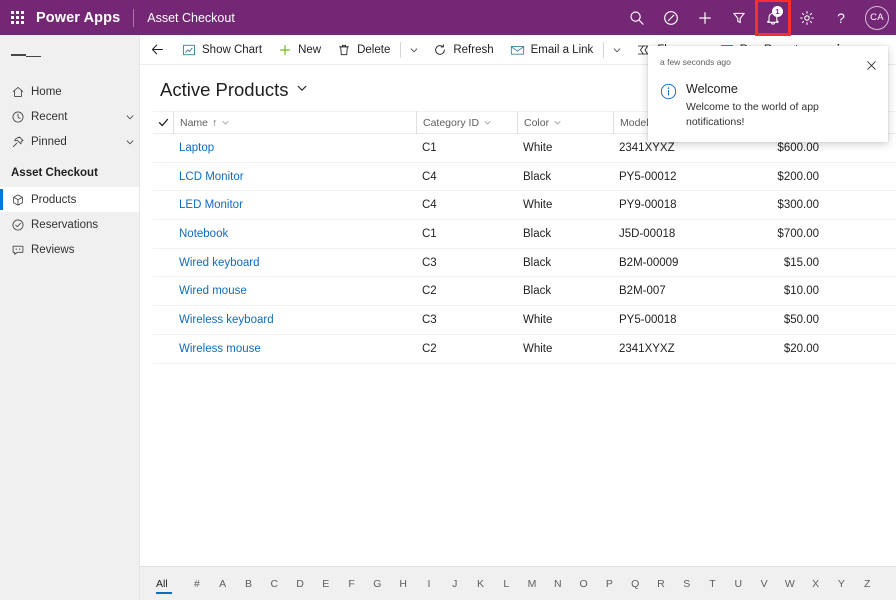 The width and height of the screenshot is (896, 600). Describe the element at coordinates (374, 49) in the screenshot. I see `delete-label: Delete` at that location.